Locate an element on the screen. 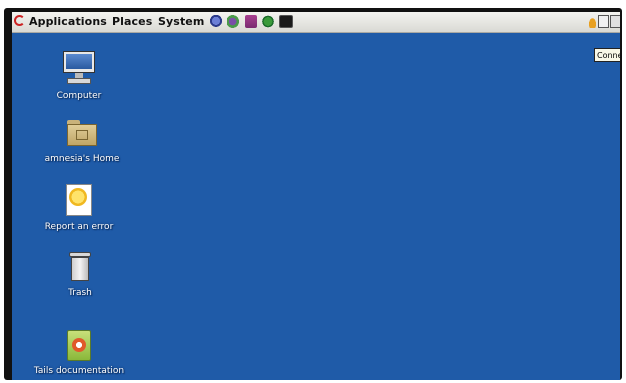 Image resolution: width=626 pixels, height=383 pixels. computer-icon is located at coordinates (79, 69).